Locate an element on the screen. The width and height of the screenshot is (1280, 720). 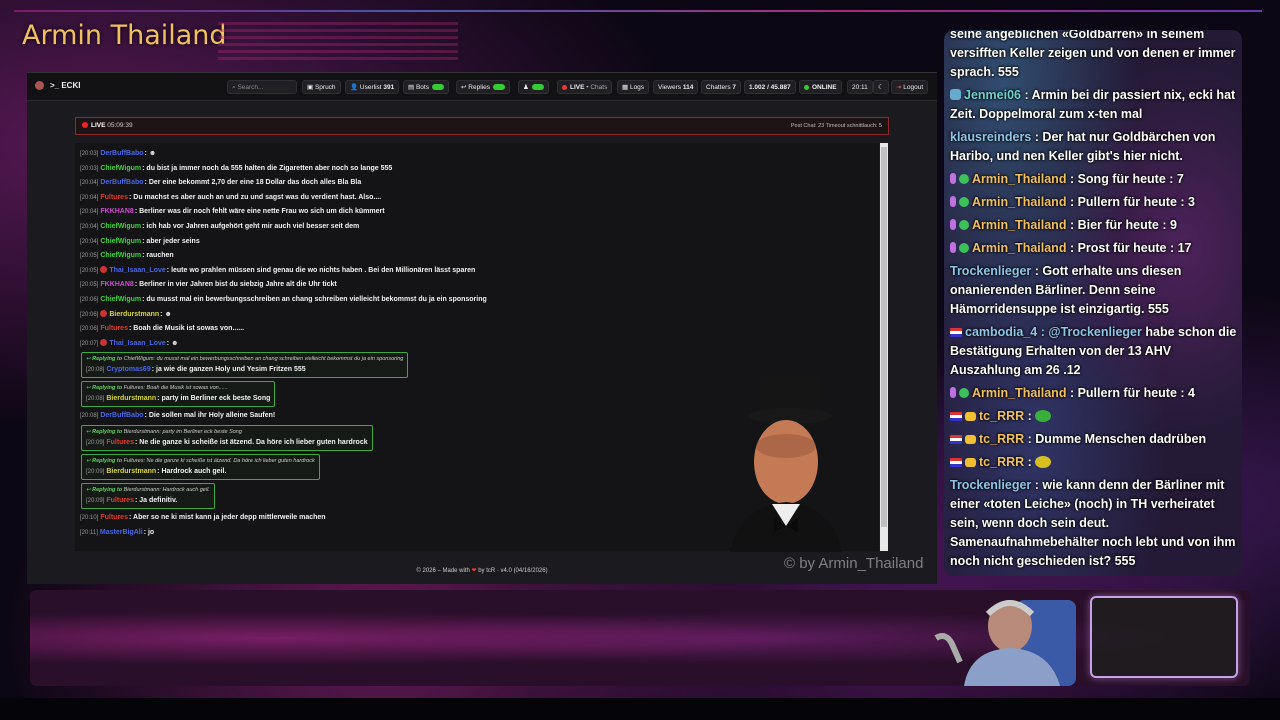
theme-toggle-moon-icon: ☾ is located at coordinates (881, 87).